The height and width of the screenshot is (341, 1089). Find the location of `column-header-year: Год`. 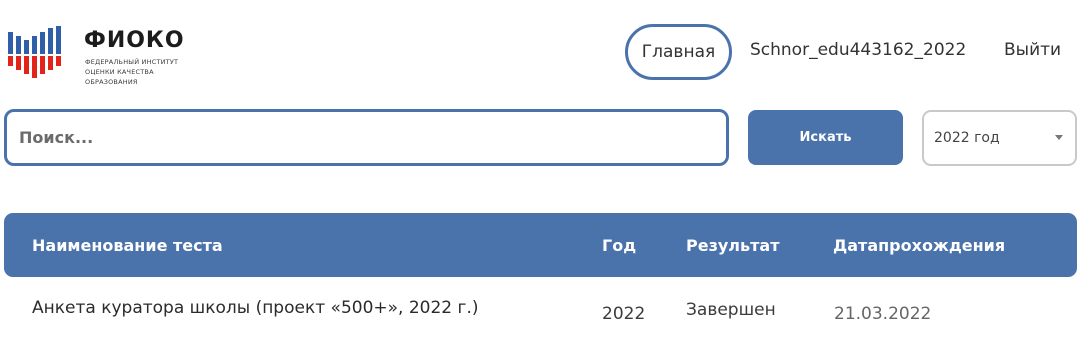

column-header-year: Год is located at coordinates (619, 245).